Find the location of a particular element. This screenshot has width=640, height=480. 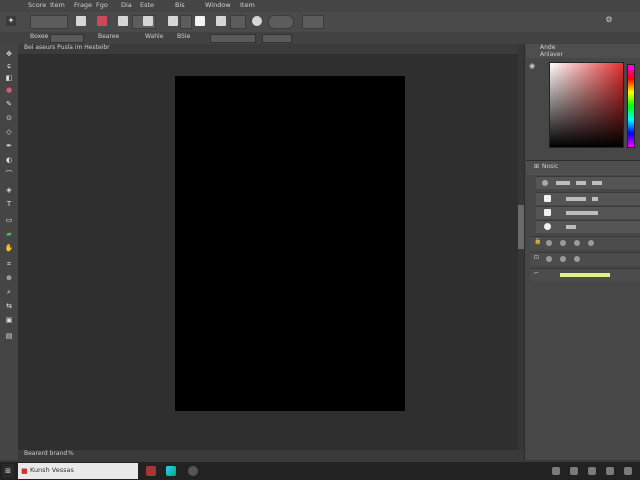

crop-icon: ⌗ is located at coordinates (9, 264).